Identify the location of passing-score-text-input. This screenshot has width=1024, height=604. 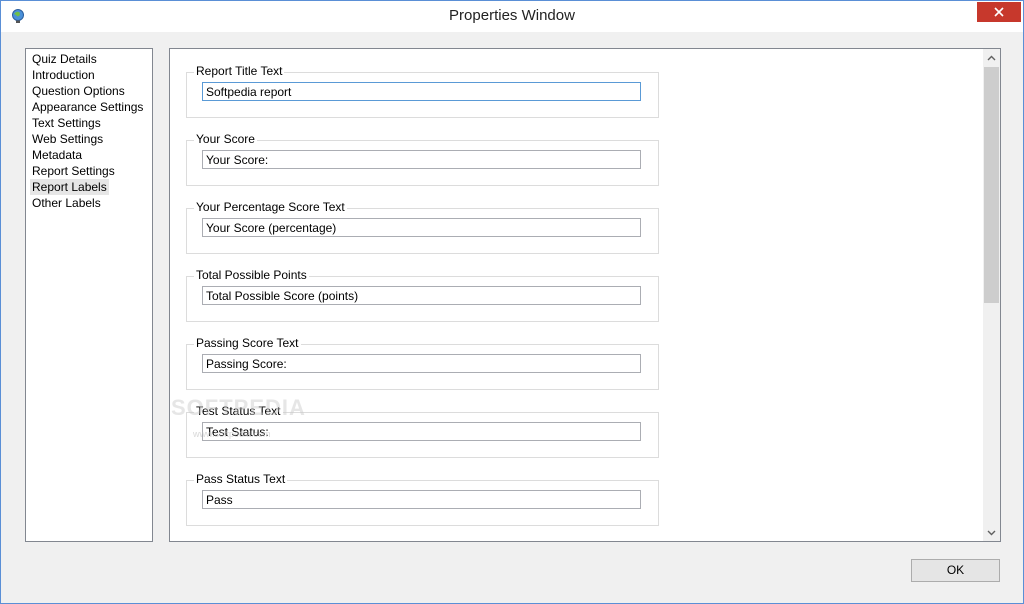
(421, 363).